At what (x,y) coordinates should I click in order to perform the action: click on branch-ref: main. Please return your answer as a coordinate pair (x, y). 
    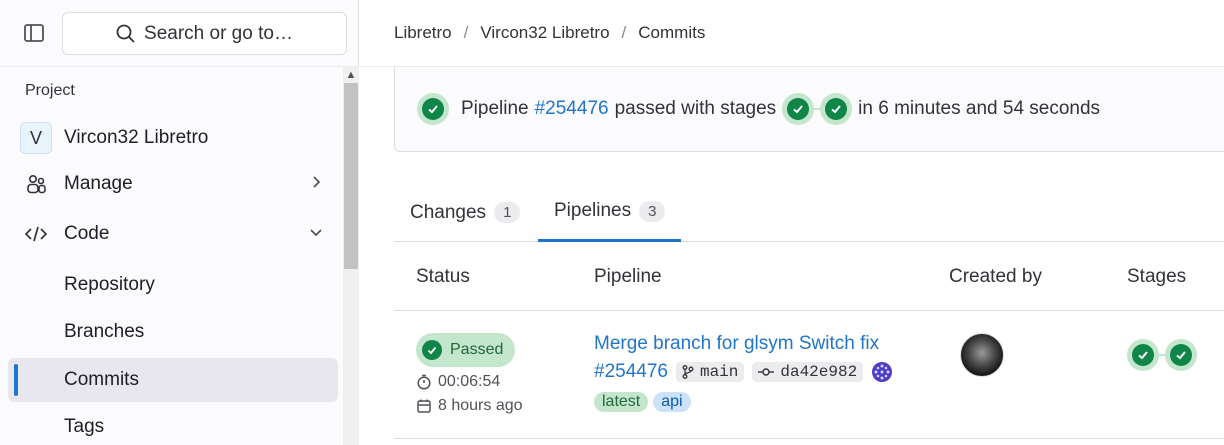
    Looking at the image, I should click on (710, 372).